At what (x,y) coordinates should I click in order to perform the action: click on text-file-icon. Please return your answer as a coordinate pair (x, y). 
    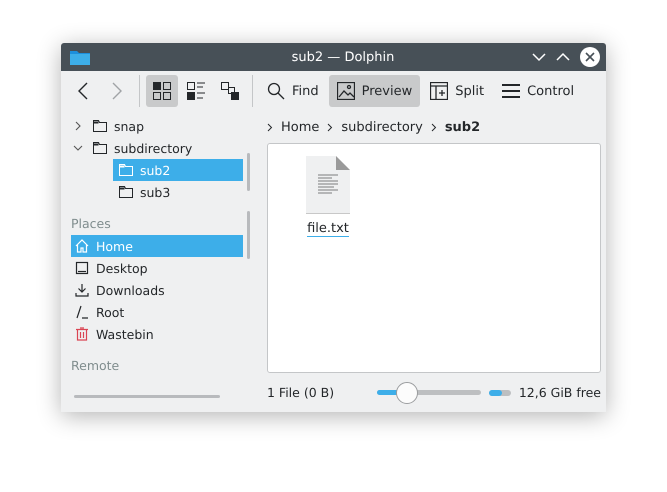
    Looking at the image, I should click on (328, 185).